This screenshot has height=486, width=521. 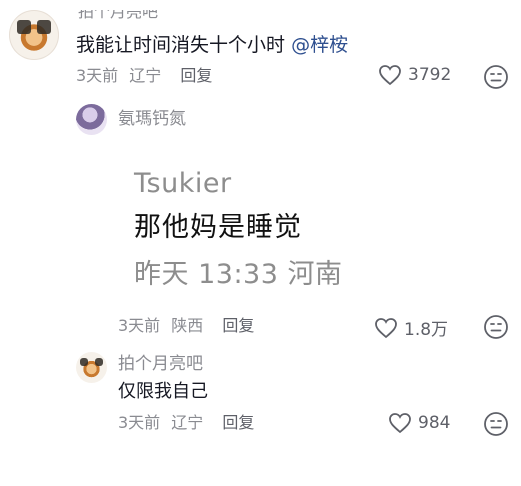 What do you see at coordinates (434, 423) in the screenshot?
I see `like-count: 984` at bounding box center [434, 423].